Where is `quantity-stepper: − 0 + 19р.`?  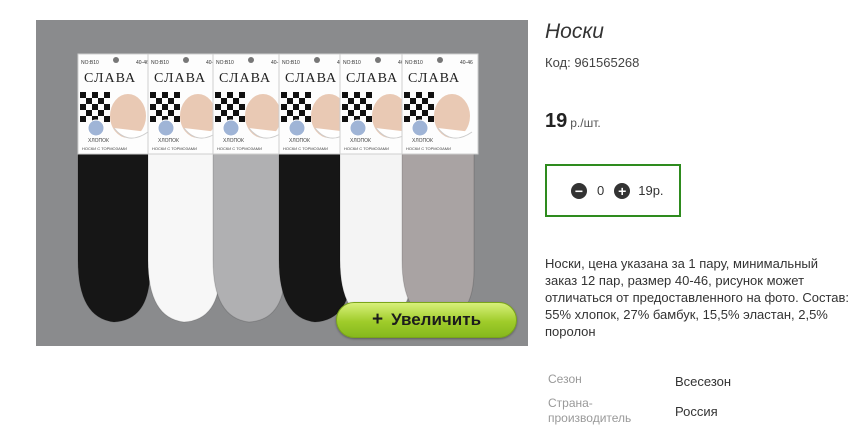 quantity-stepper: − 0 + 19р. is located at coordinates (613, 190).